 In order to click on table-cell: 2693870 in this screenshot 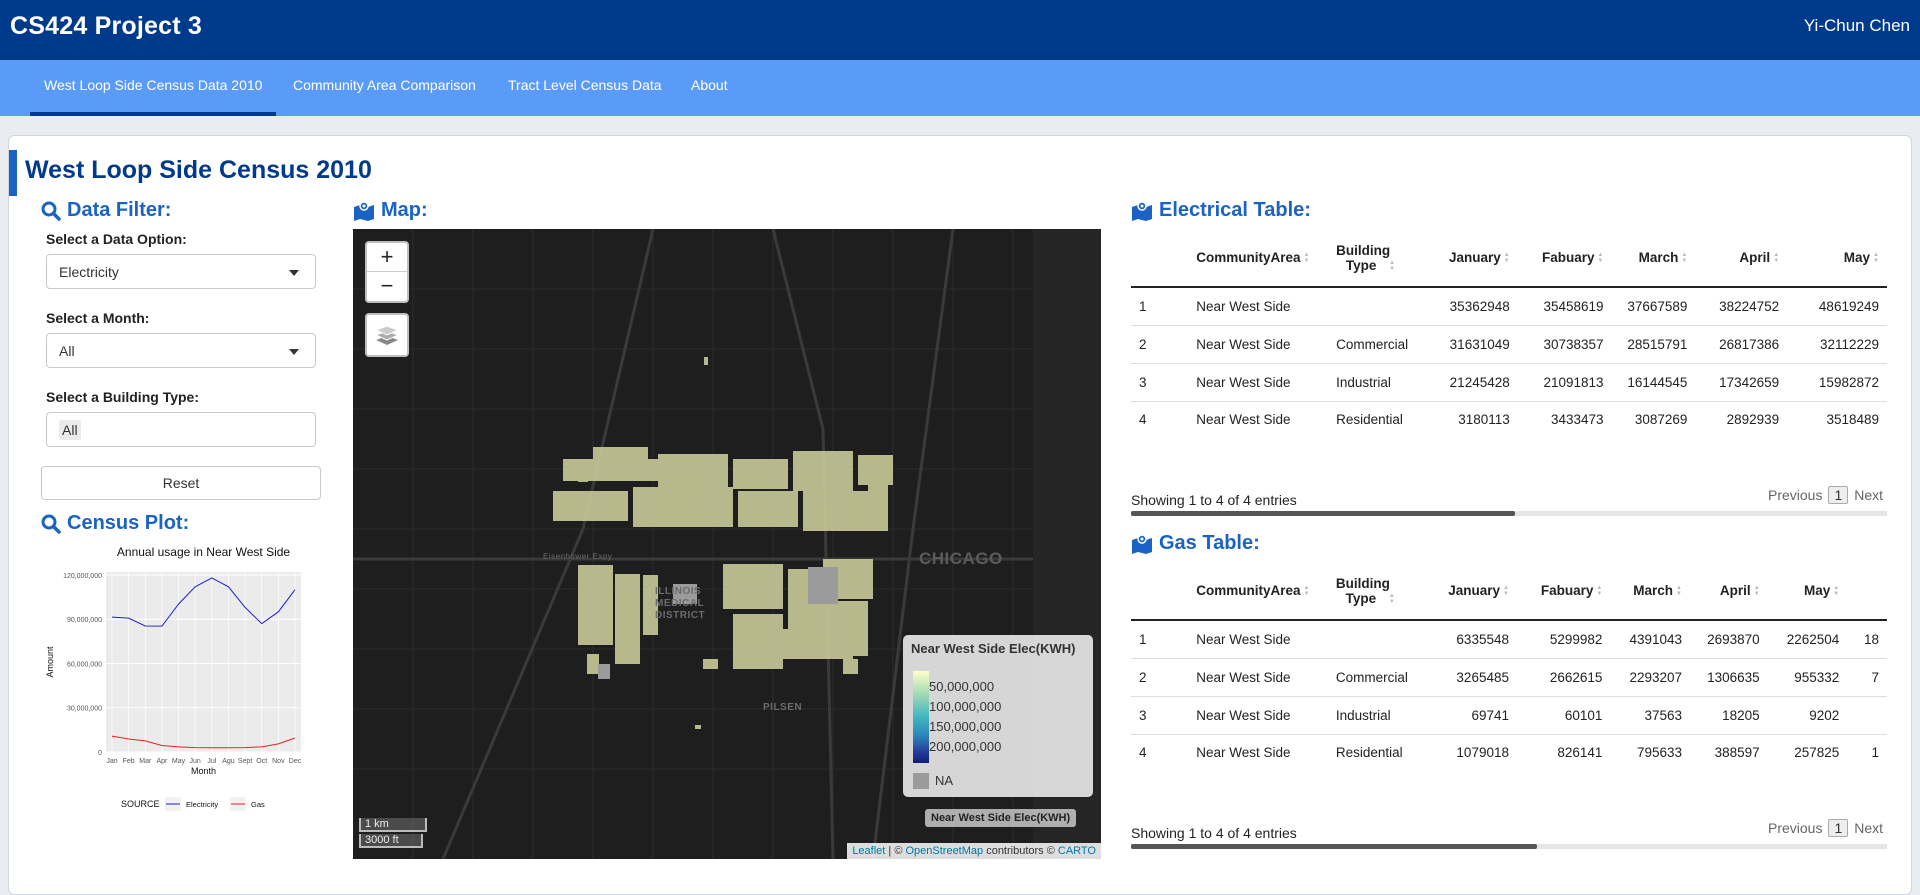, I will do `click(1729, 638)`.